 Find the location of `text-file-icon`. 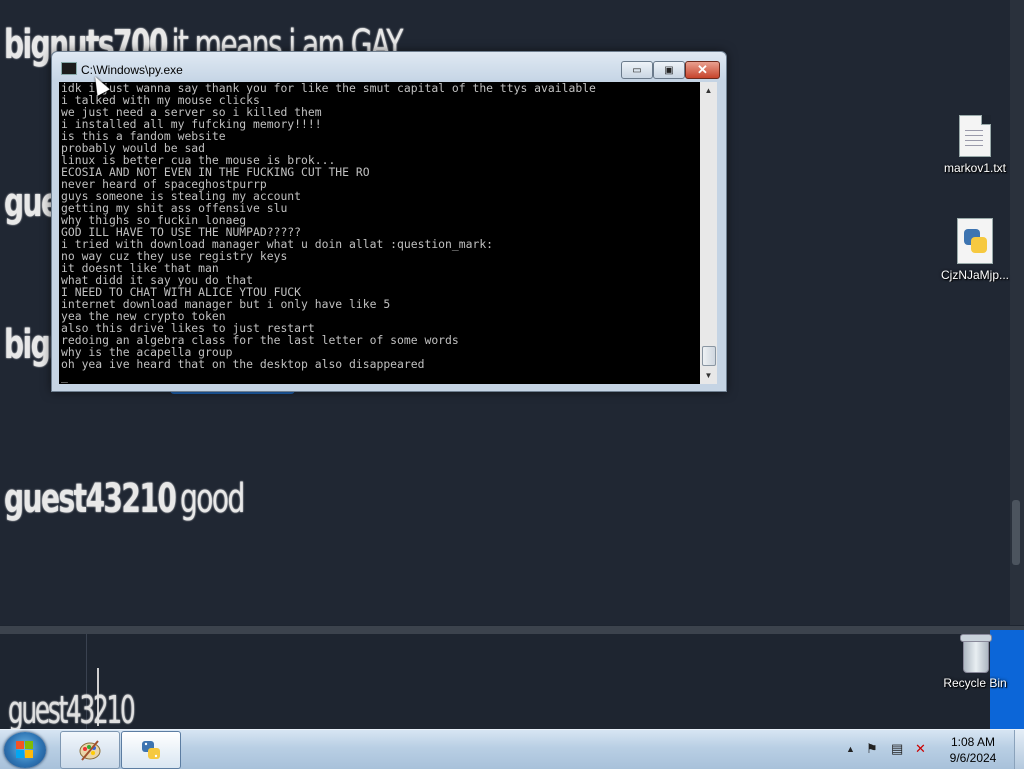

text-file-icon is located at coordinates (975, 136).